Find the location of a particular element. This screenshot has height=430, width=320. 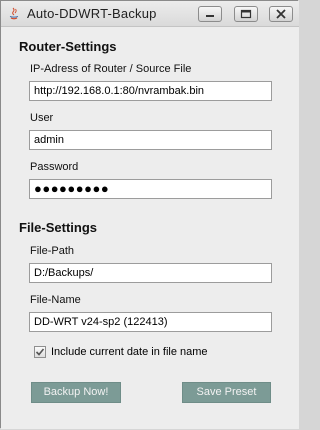

include-date-checkbox is located at coordinates (40, 352).